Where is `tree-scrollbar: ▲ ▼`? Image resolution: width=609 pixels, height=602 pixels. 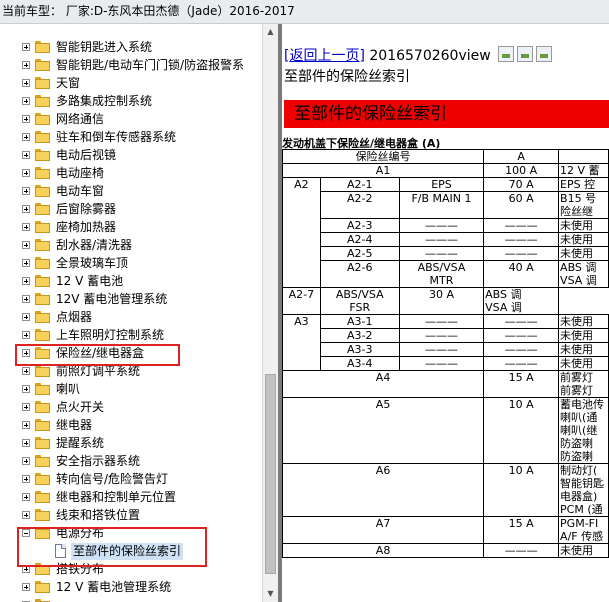 tree-scrollbar: ▲ ▼ is located at coordinates (270, 313).